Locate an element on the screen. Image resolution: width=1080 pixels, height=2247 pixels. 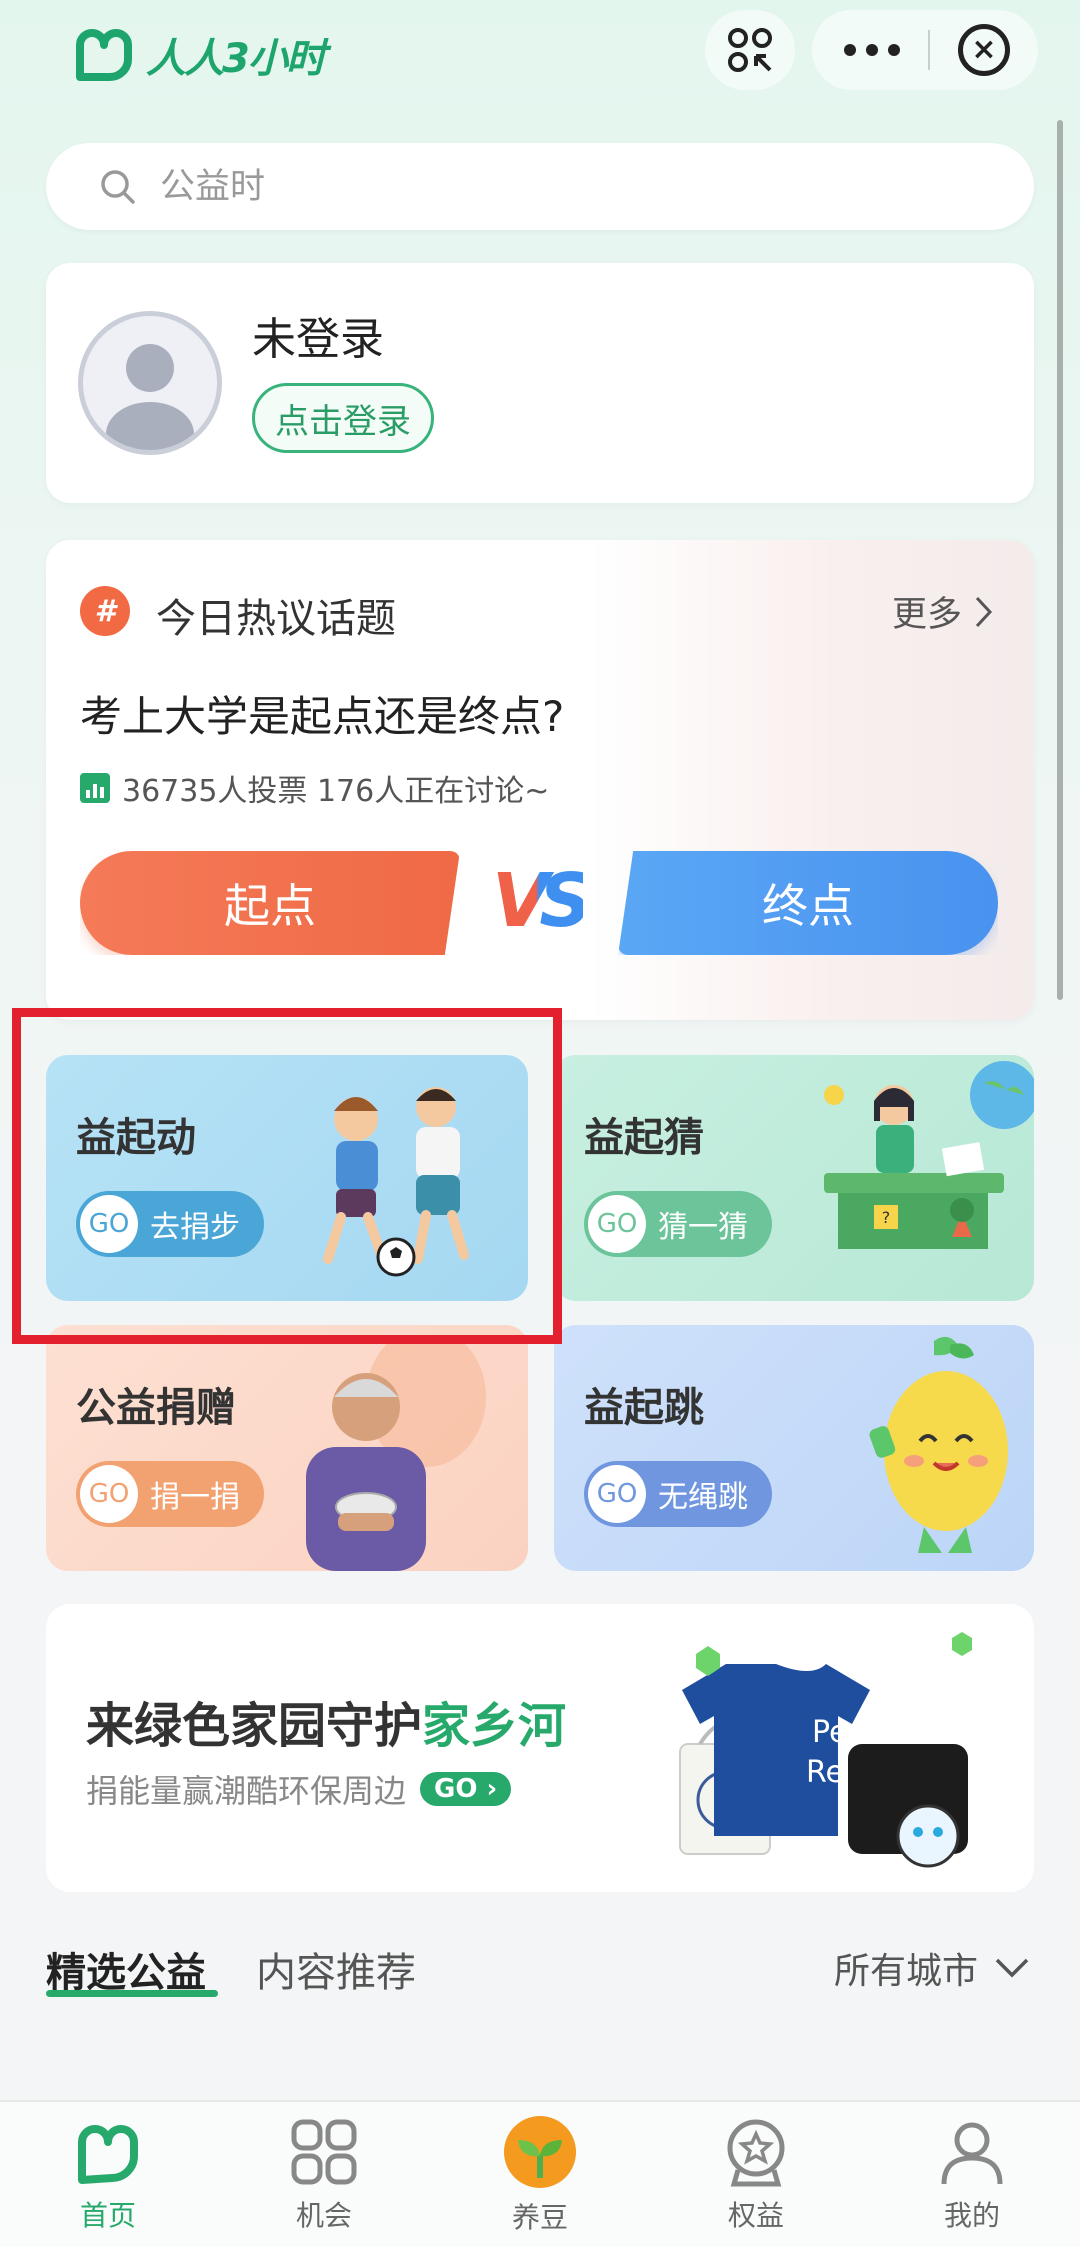
scan-icon is located at coordinates (750, 50).